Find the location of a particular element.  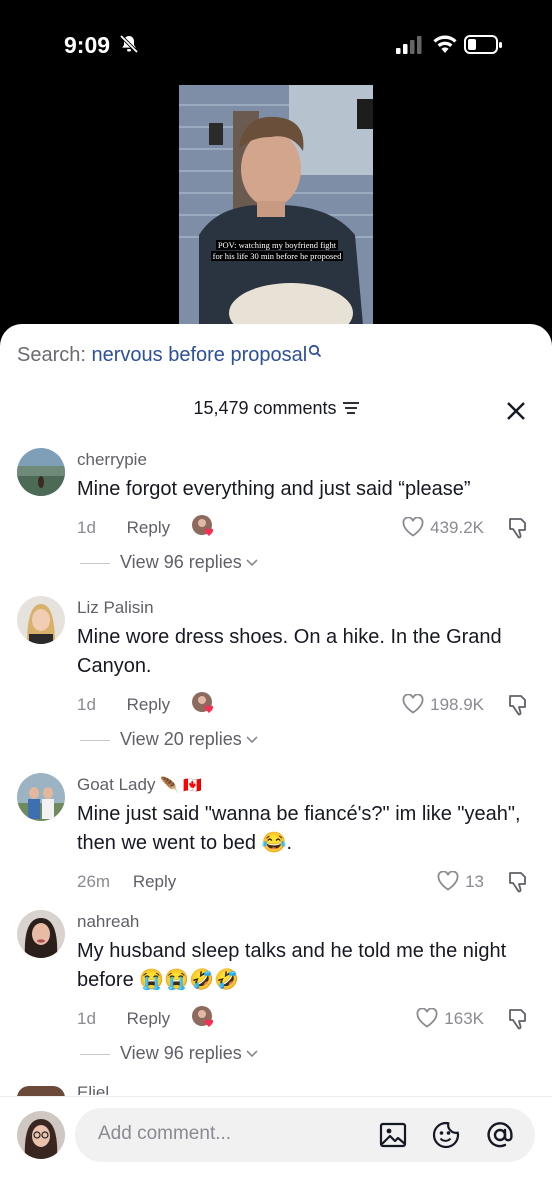

bell-slash-icon is located at coordinates (129, 44).